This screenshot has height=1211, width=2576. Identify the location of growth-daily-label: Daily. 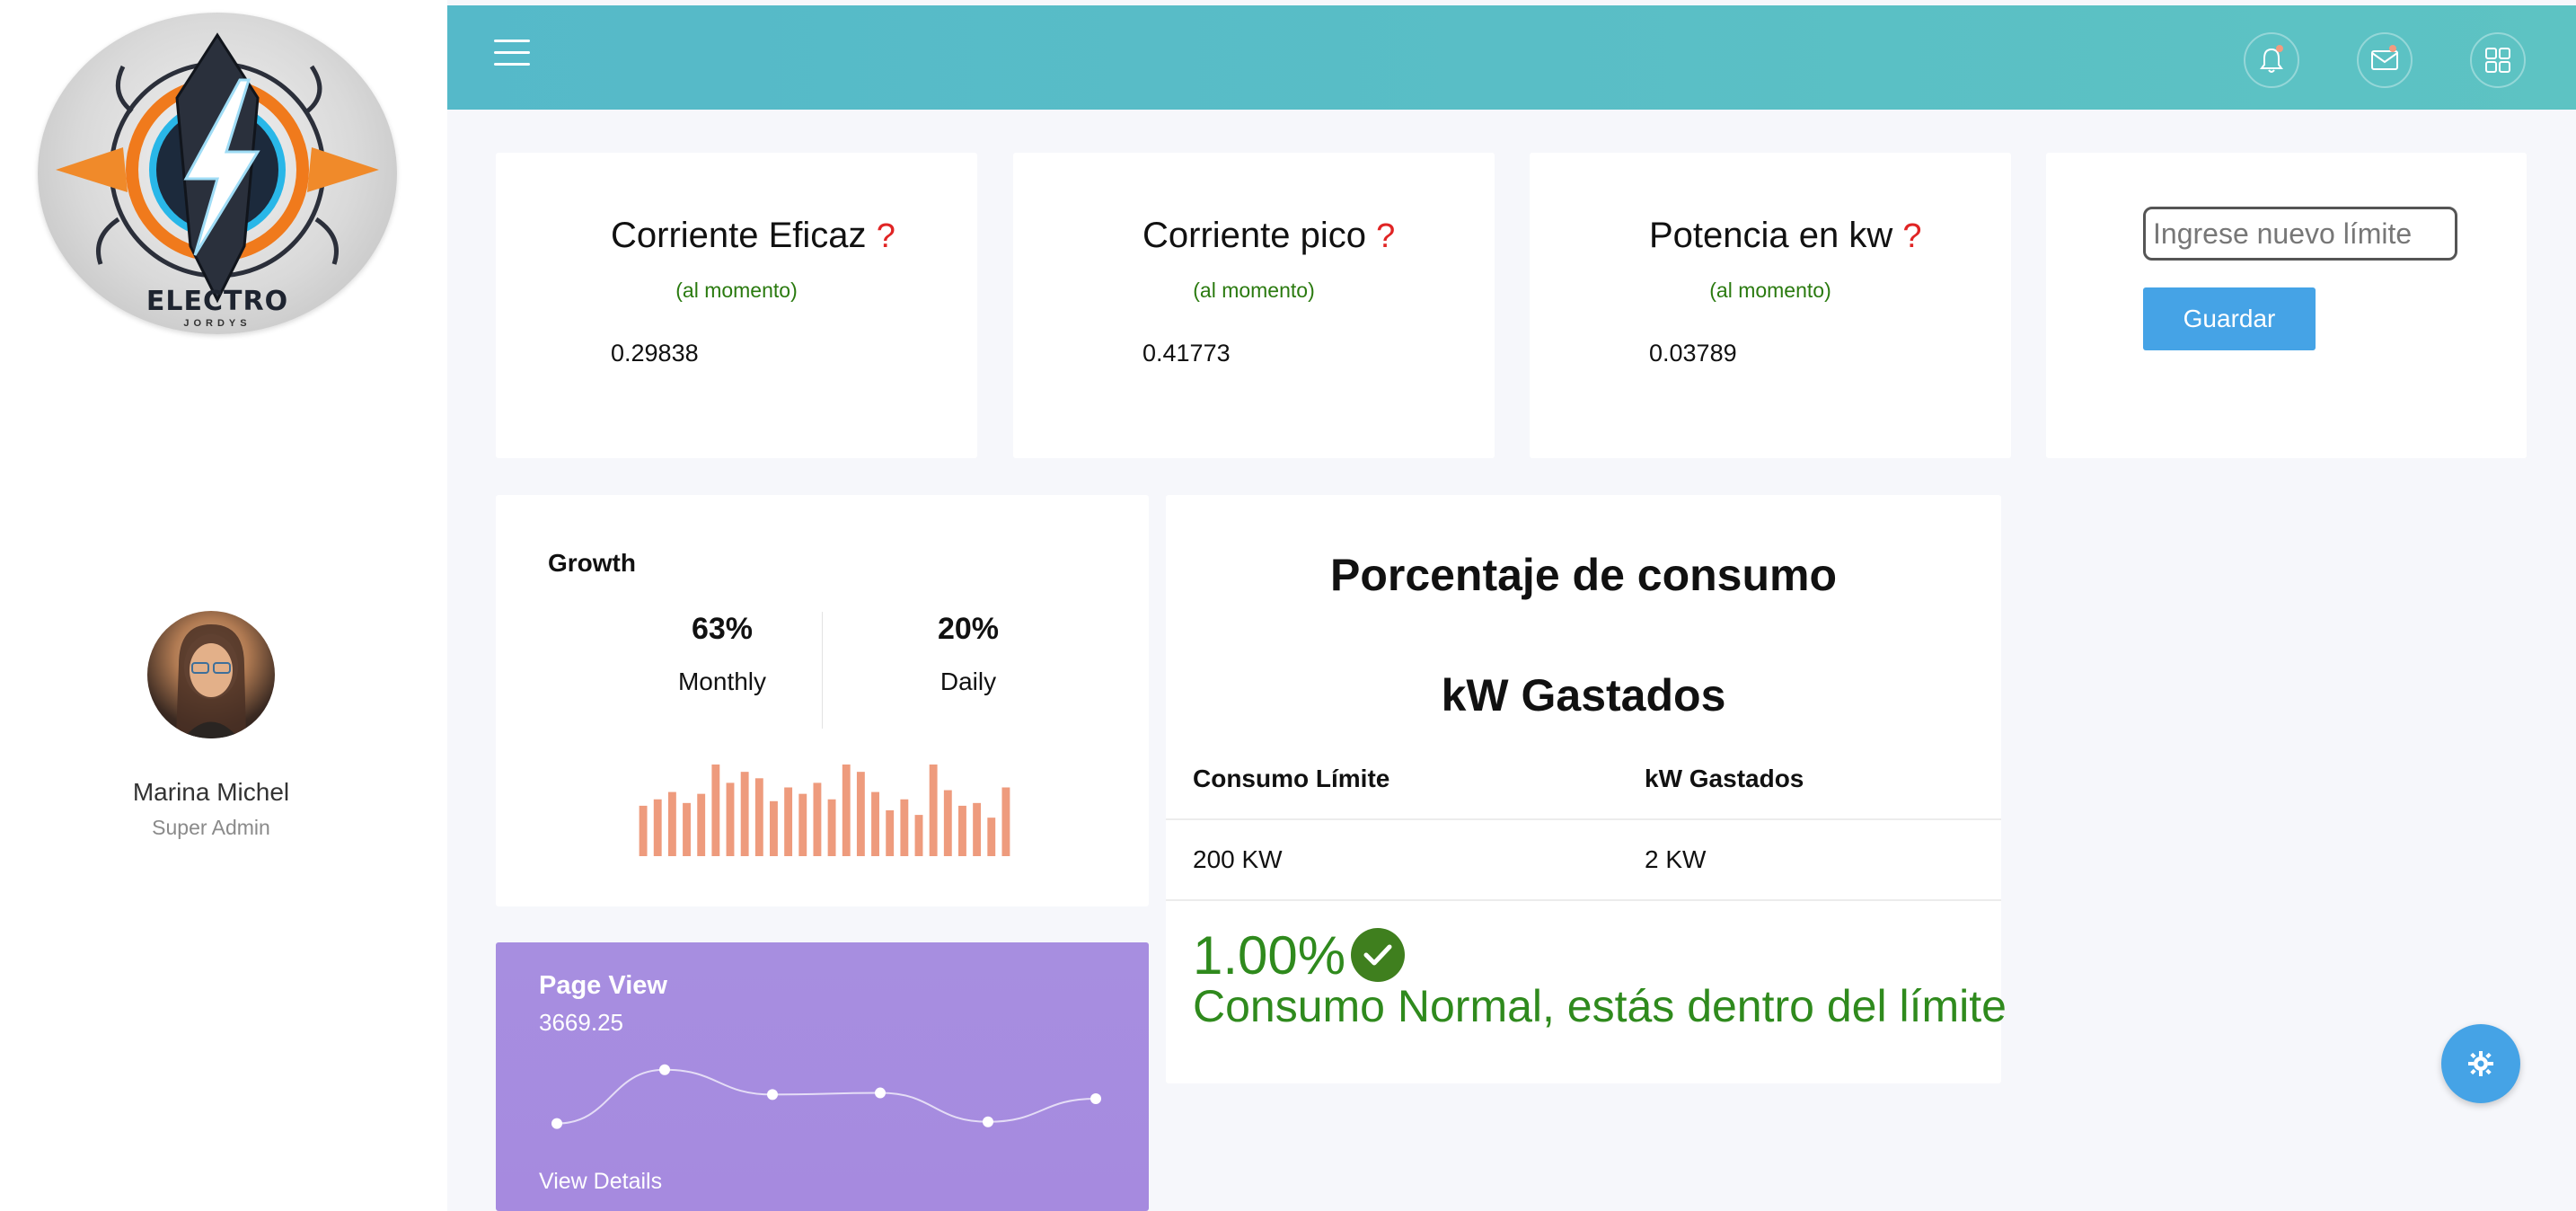
(968, 681).